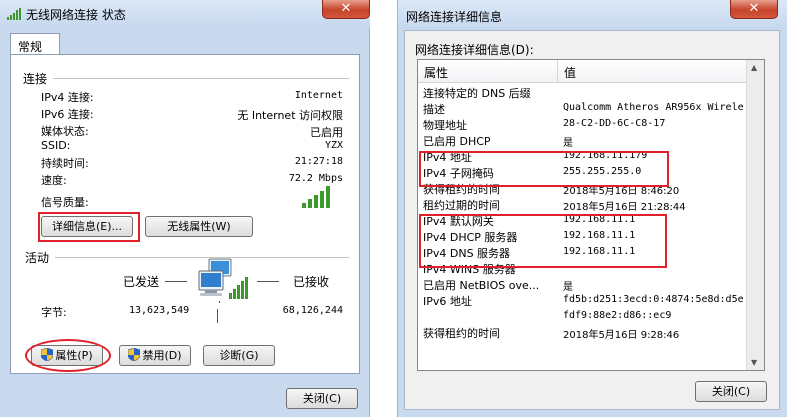 Image resolution: width=787 pixels, height=417 pixels. What do you see at coordinates (454, 17) in the screenshot?
I see `details-window-title: 网络连接详细信息` at bounding box center [454, 17].